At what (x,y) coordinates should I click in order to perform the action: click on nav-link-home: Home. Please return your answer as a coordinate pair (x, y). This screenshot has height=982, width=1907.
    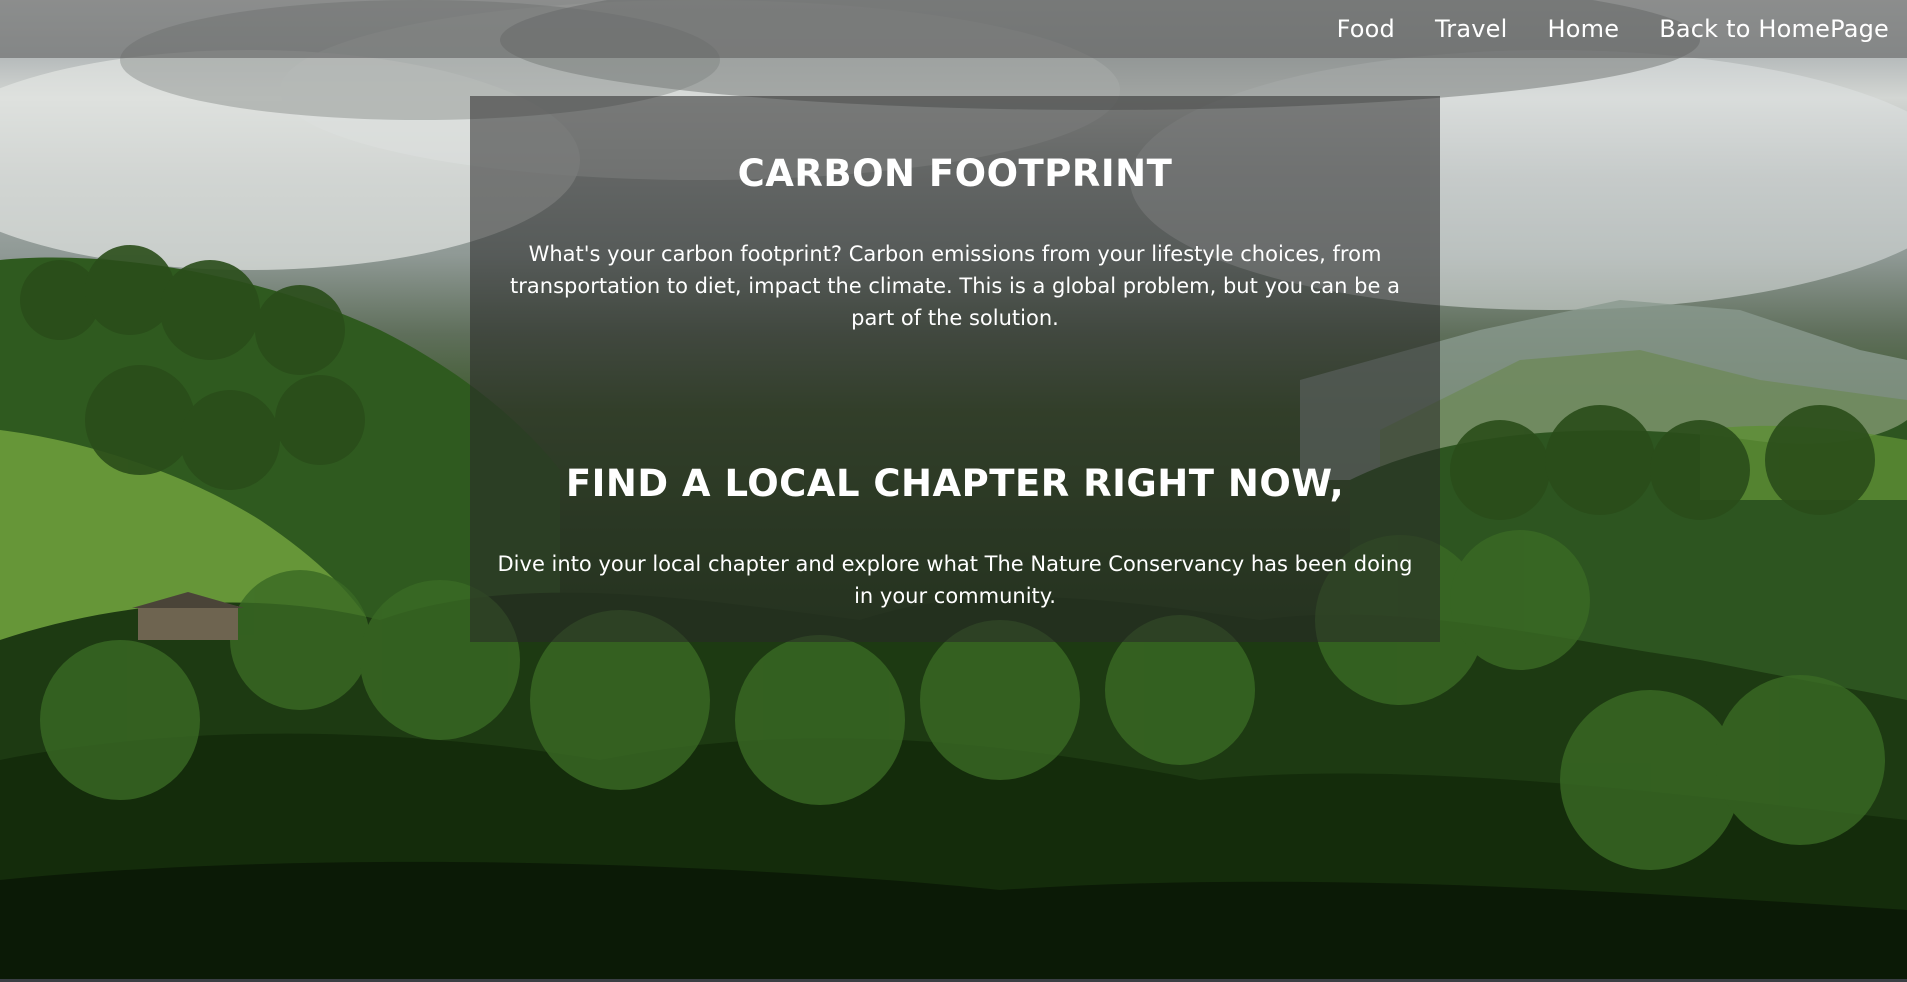
    Looking at the image, I should click on (1584, 29).